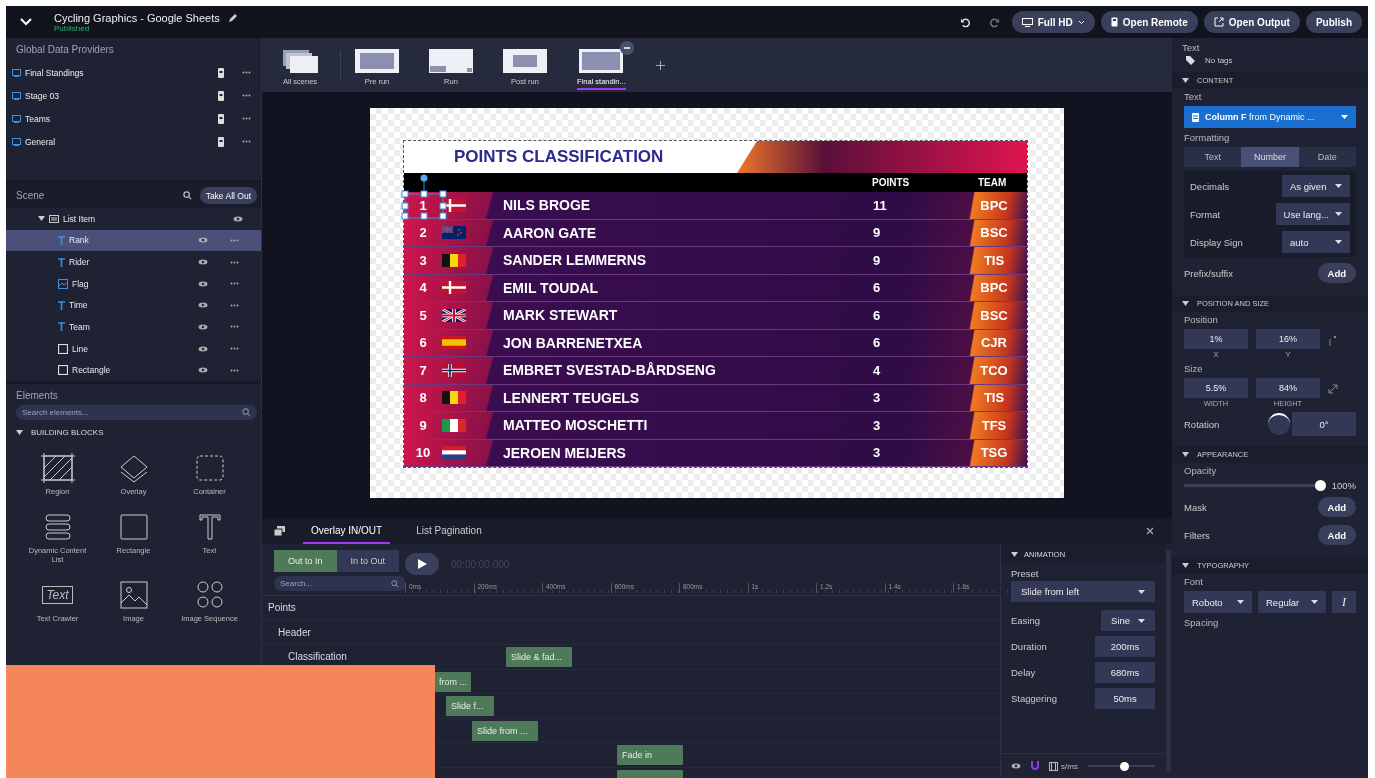 The width and height of the screenshot is (1375, 778). Describe the element at coordinates (1333, 389) in the screenshot. I see `resize-icon` at that location.